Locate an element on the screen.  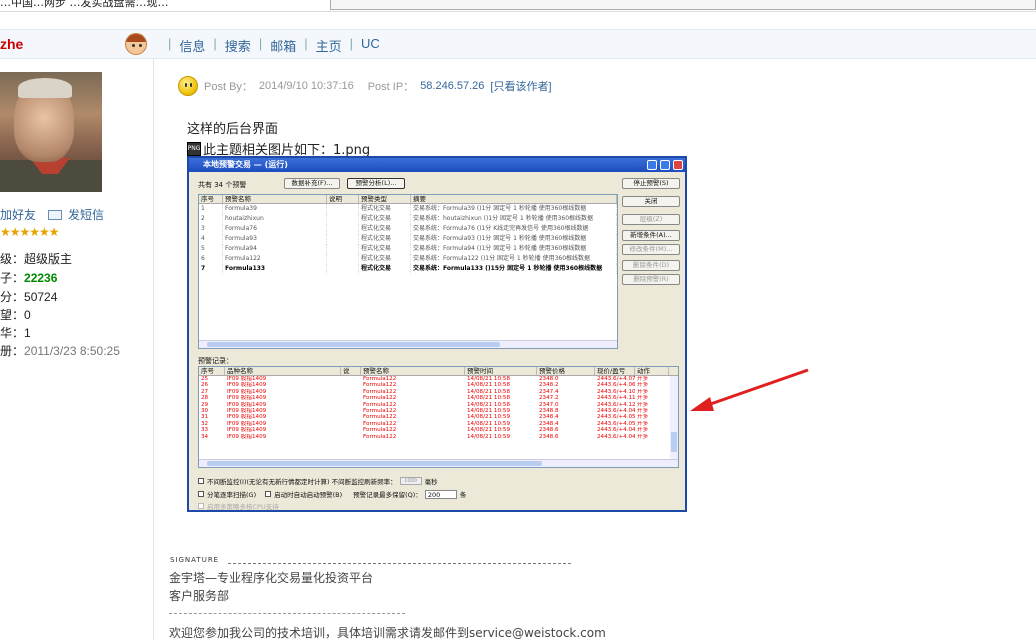
post-text: 这样的后台界面 is located at coordinates (233, 129).